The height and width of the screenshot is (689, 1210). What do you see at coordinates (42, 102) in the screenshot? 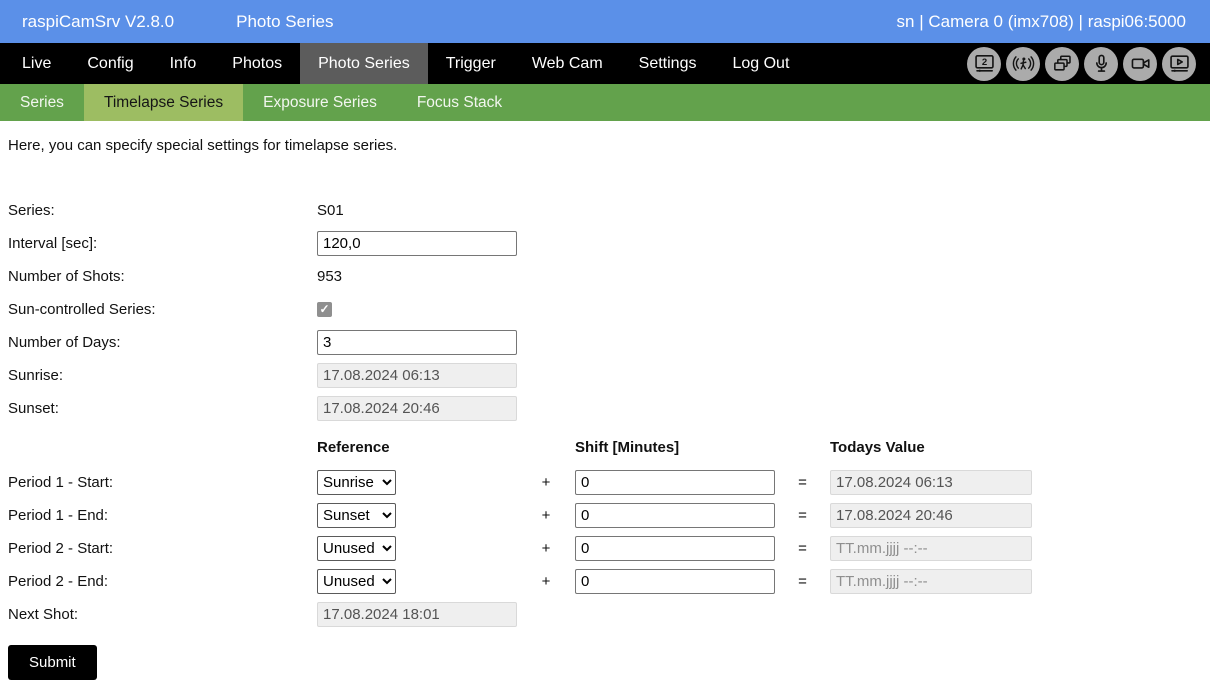
I see `tab-series: Series` at bounding box center [42, 102].